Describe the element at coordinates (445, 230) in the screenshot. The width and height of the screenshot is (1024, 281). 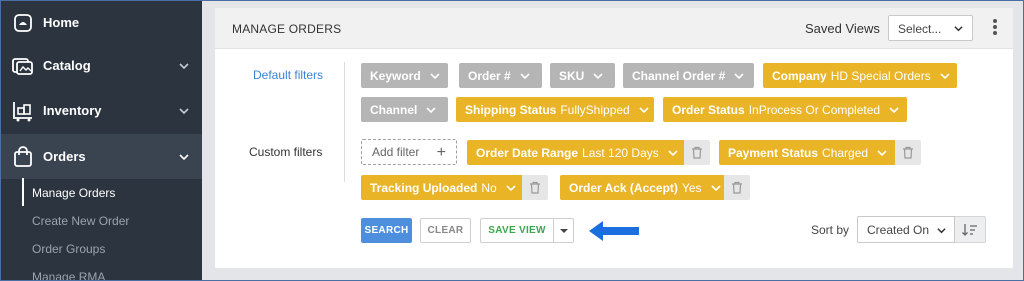
I see `clear-button: CLEAR` at that location.